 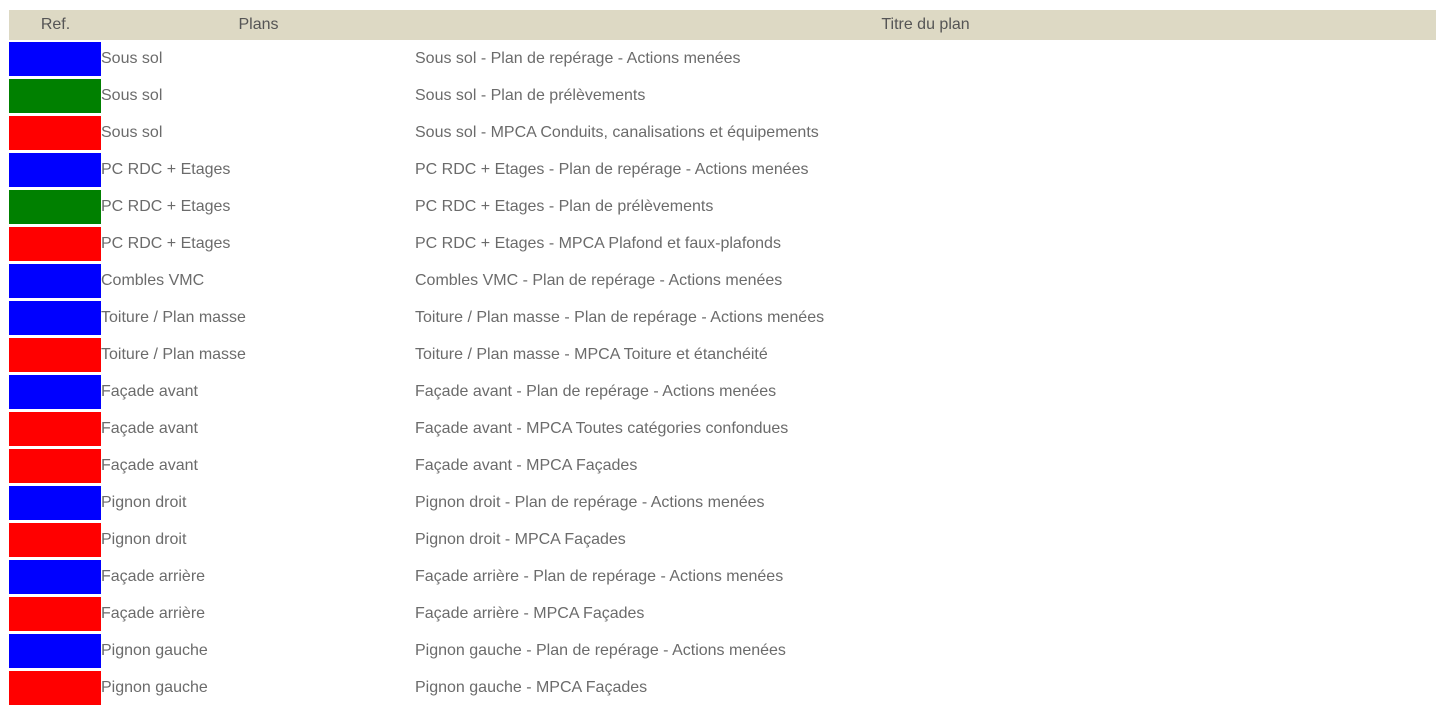 I want to click on plan-title: Pignon droit - MPCA Façades, so click(x=925, y=539).